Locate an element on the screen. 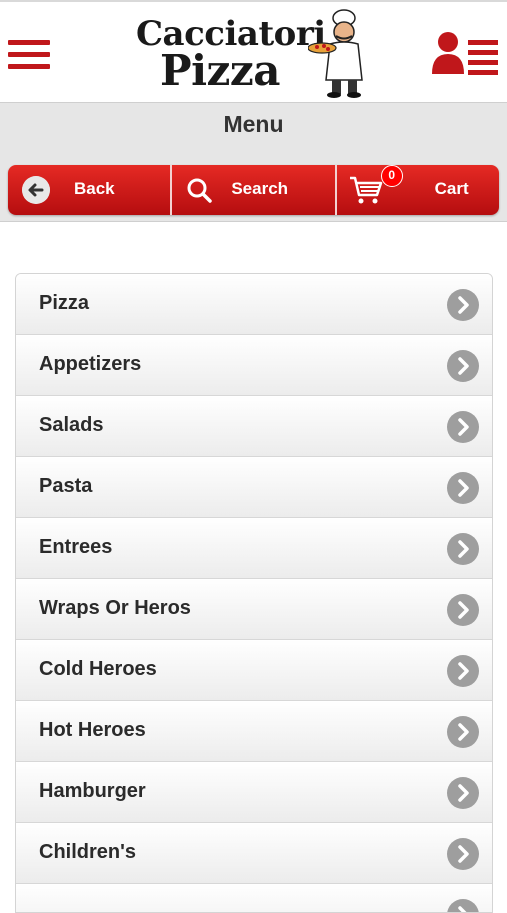 This screenshot has height=913, width=507. list-item: Children's is located at coordinates (254, 853).